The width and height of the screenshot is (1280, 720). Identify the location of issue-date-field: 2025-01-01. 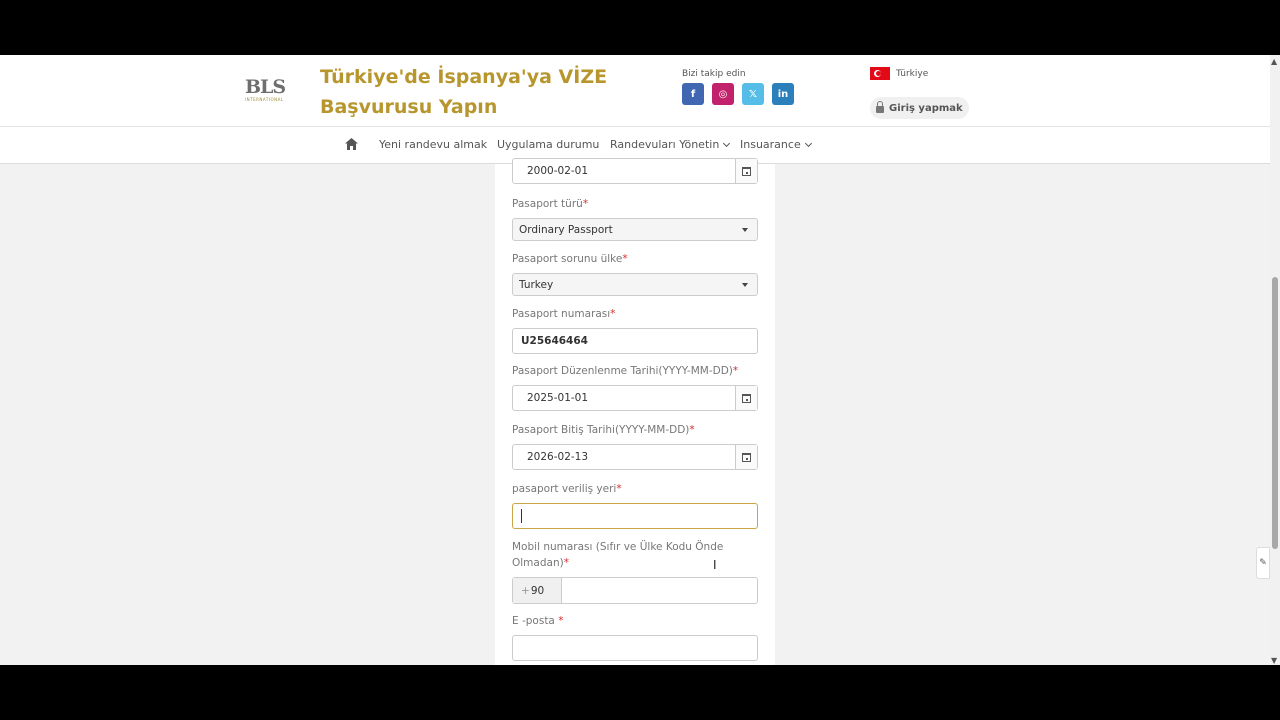
(635, 398).